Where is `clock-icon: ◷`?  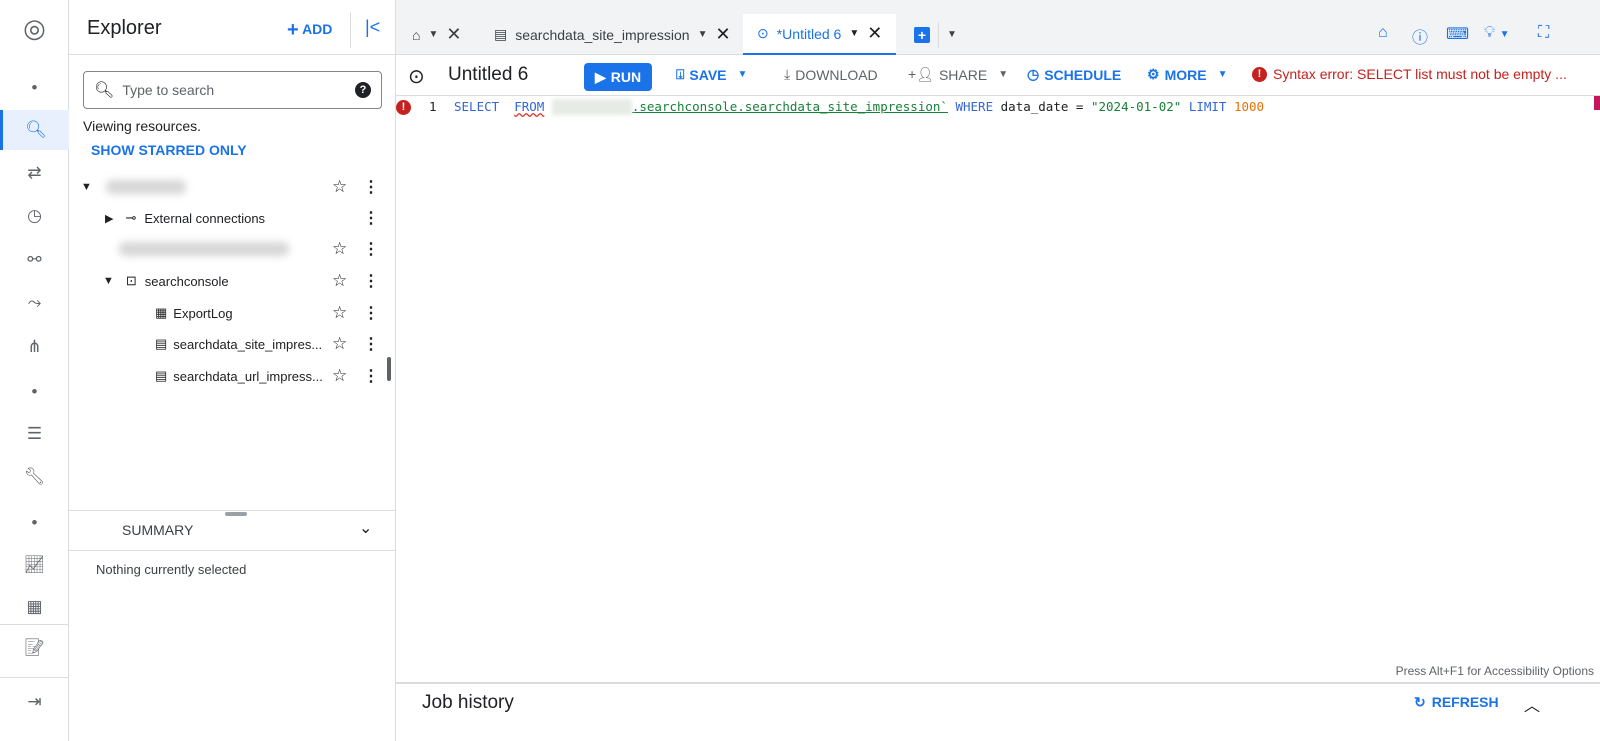
clock-icon: ◷ is located at coordinates (1033, 74).